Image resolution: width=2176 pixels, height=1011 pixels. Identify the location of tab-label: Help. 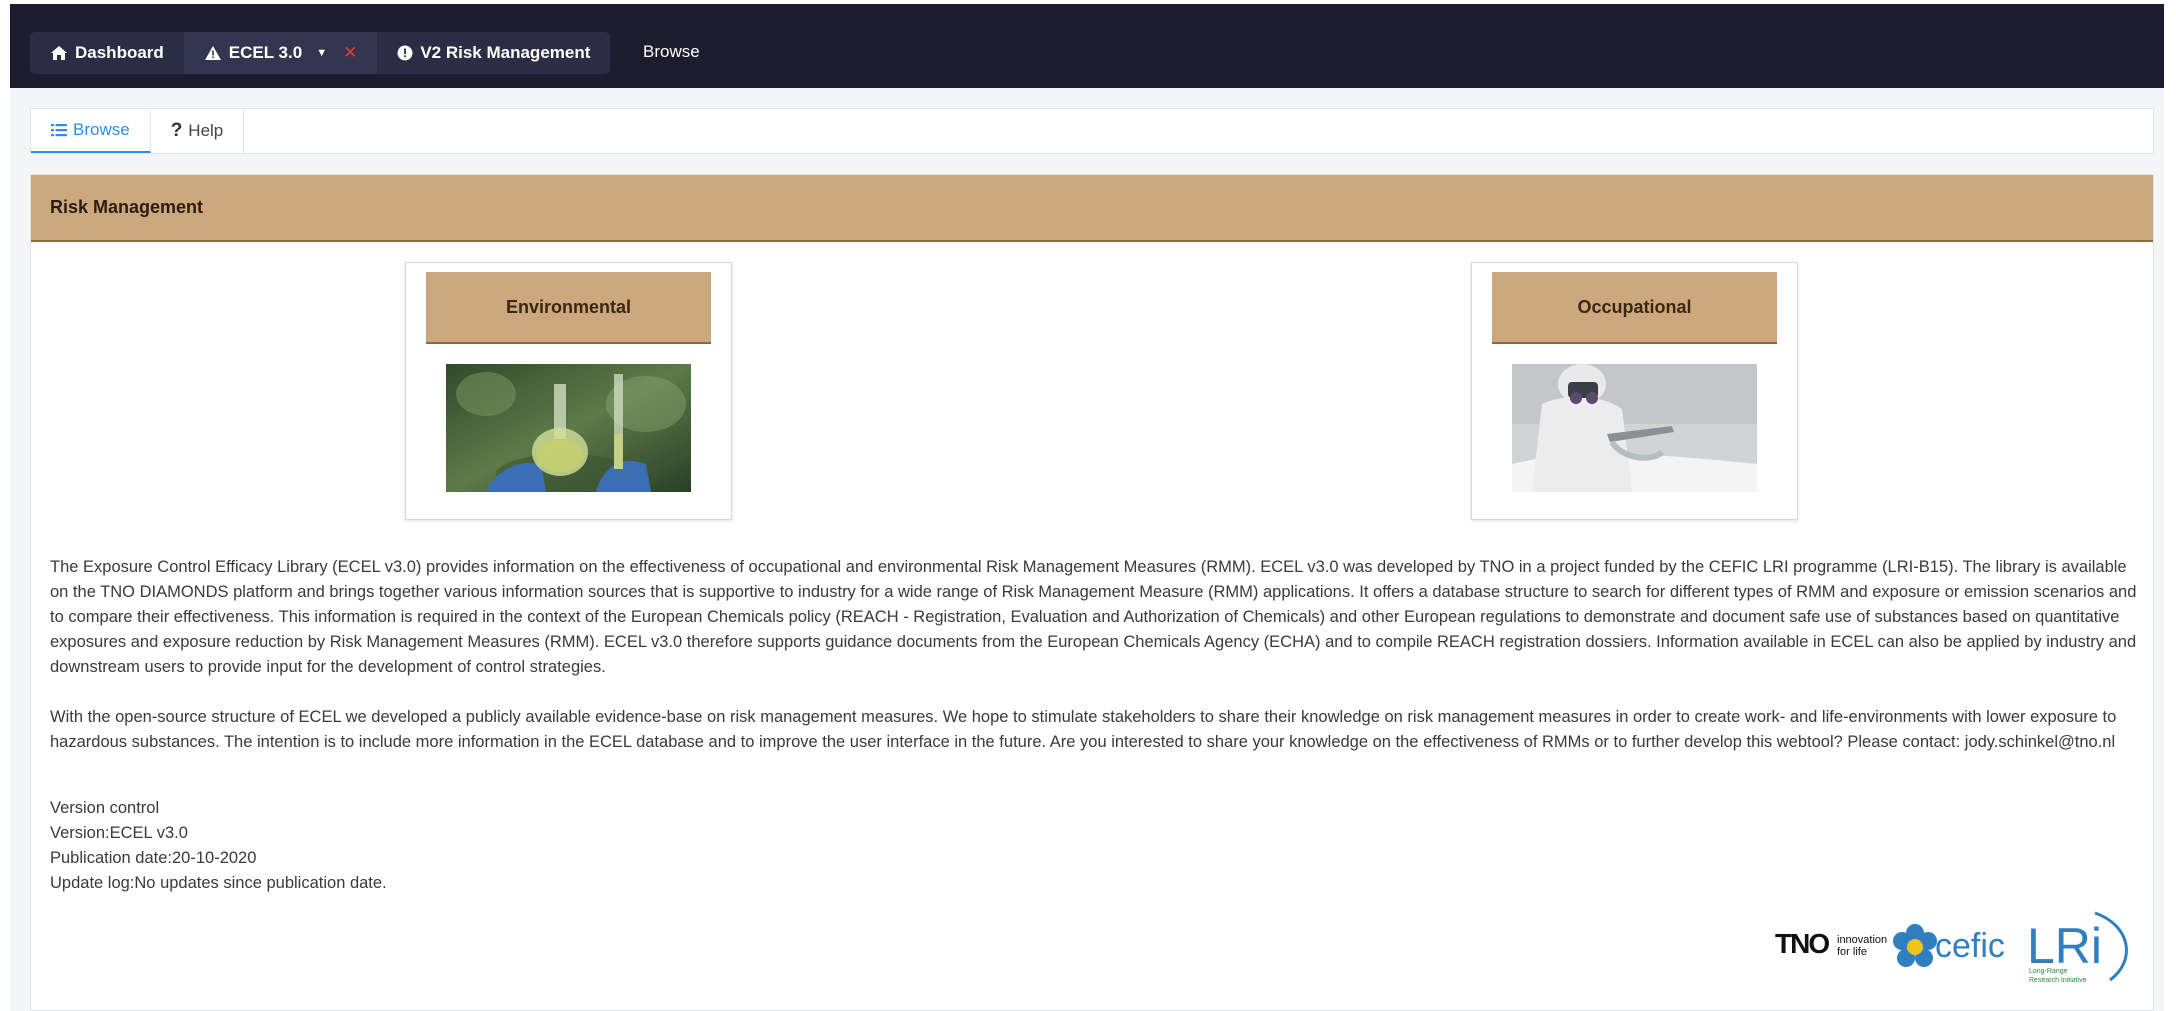
(206, 130).